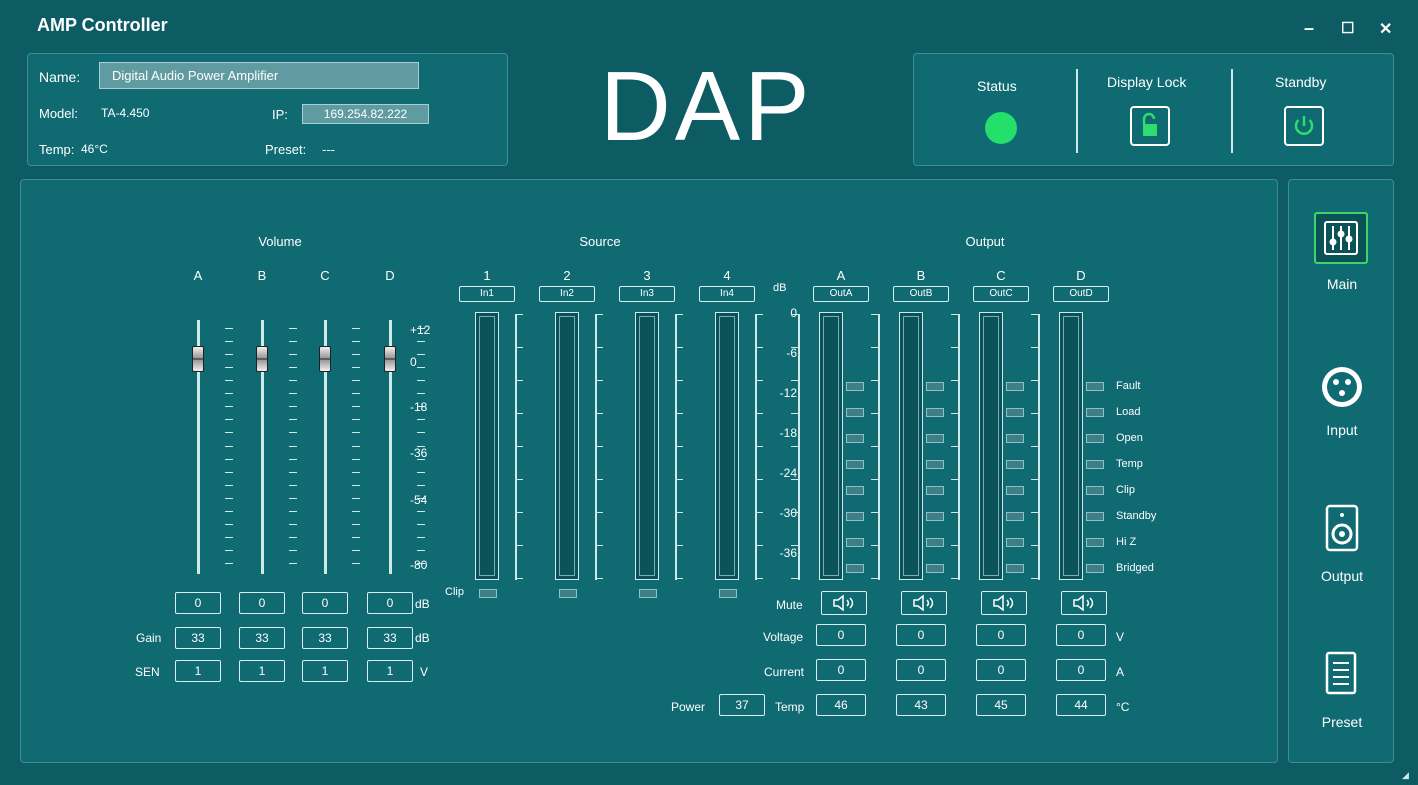 The width and height of the screenshot is (1418, 785). I want to click on volume-scale-label: 0, so click(413, 362).